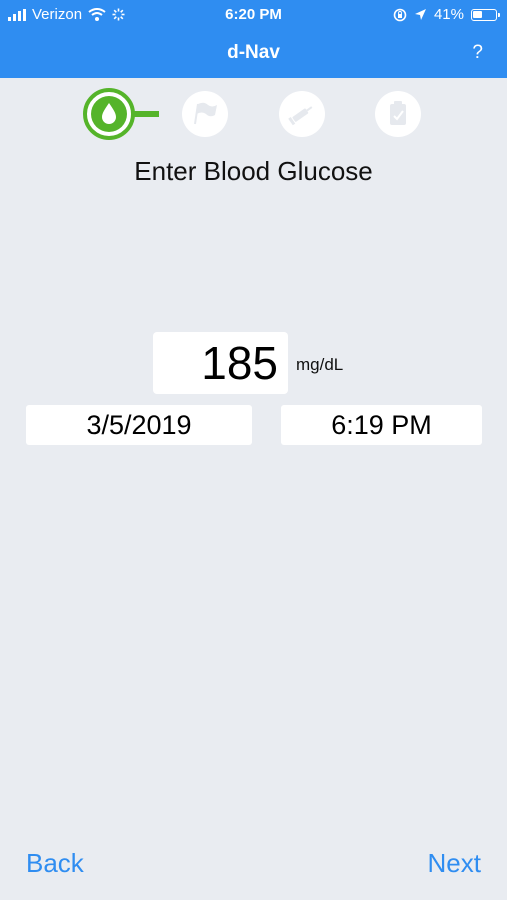  What do you see at coordinates (253, 15) in the screenshot?
I see `status-bar: Verizon 6:20 PM 41%` at bounding box center [253, 15].